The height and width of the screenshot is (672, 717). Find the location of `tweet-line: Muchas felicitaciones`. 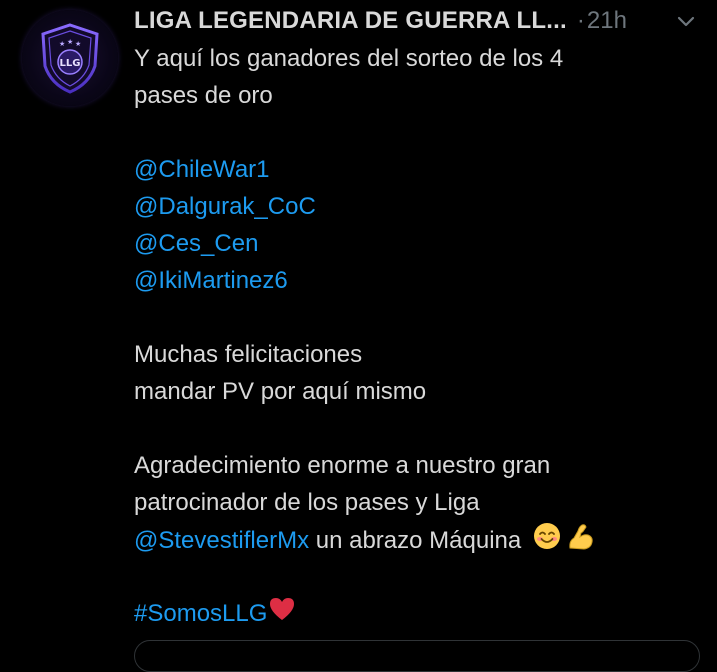

tweet-line: Muchas felicitaciones is located at coordinates (248, 354).